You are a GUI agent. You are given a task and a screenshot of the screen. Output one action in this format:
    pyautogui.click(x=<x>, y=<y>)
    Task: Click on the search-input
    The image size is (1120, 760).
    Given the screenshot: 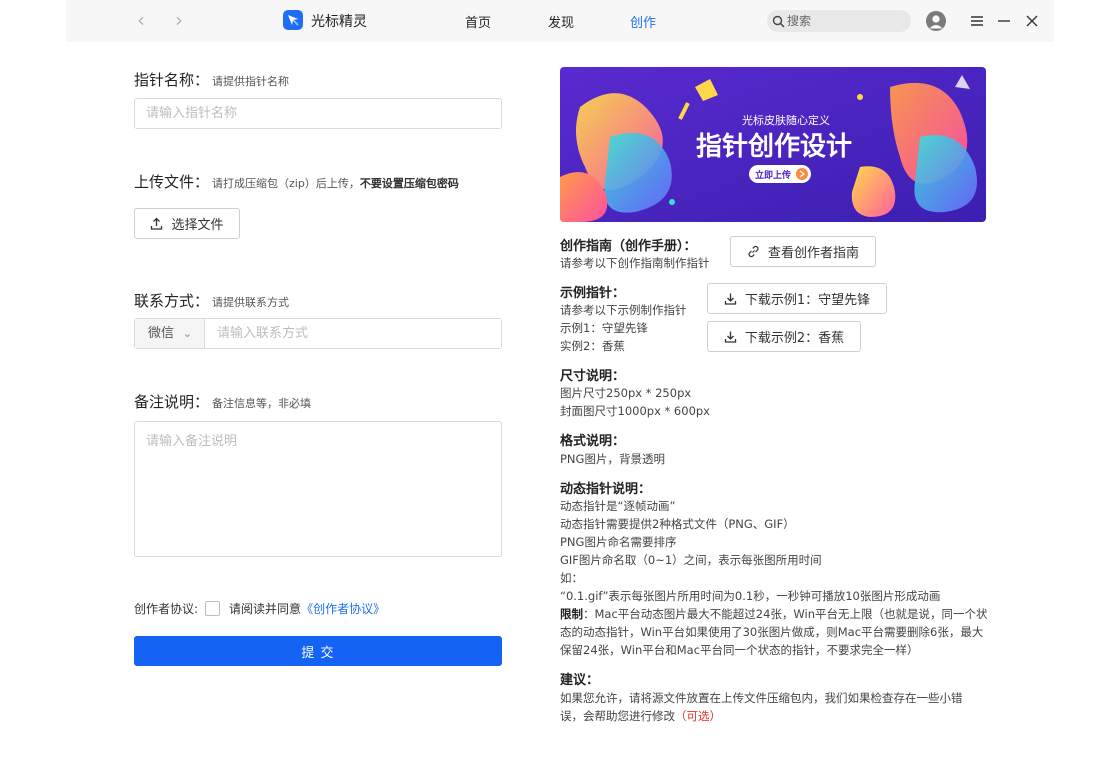 What is the action you would take?
    pyautogui.click(x=844, y=21)
    